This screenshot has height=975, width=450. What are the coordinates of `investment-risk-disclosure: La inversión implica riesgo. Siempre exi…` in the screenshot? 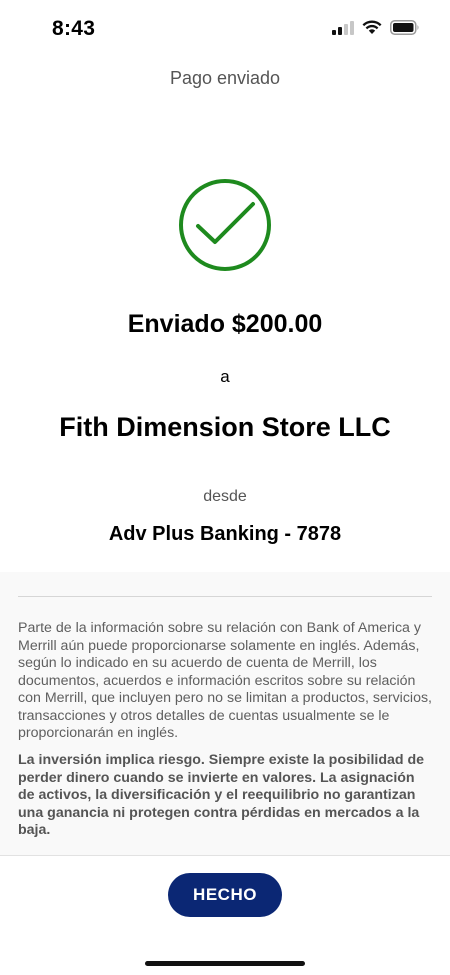 It's located at (221, 795).